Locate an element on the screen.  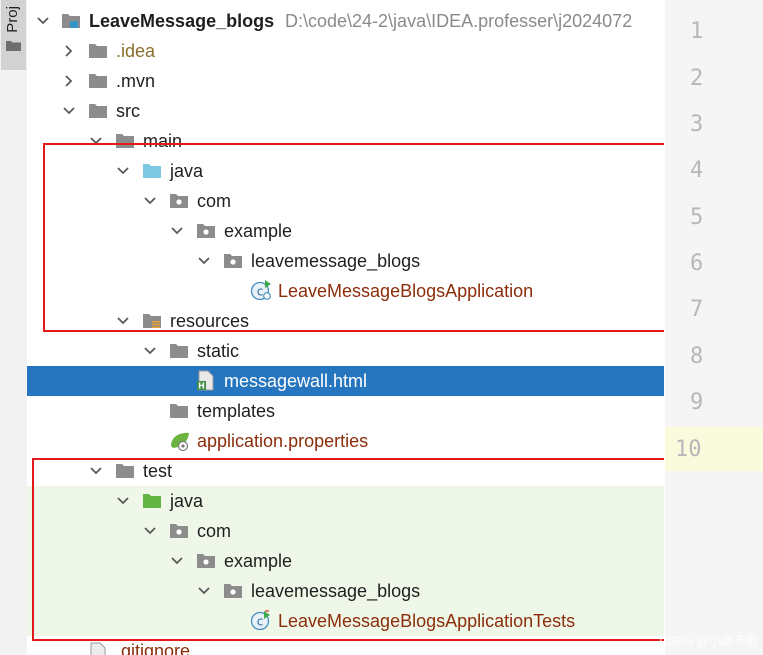
tree-node-test-package: leavemessage_blogs is located at coordinates (345, 591).